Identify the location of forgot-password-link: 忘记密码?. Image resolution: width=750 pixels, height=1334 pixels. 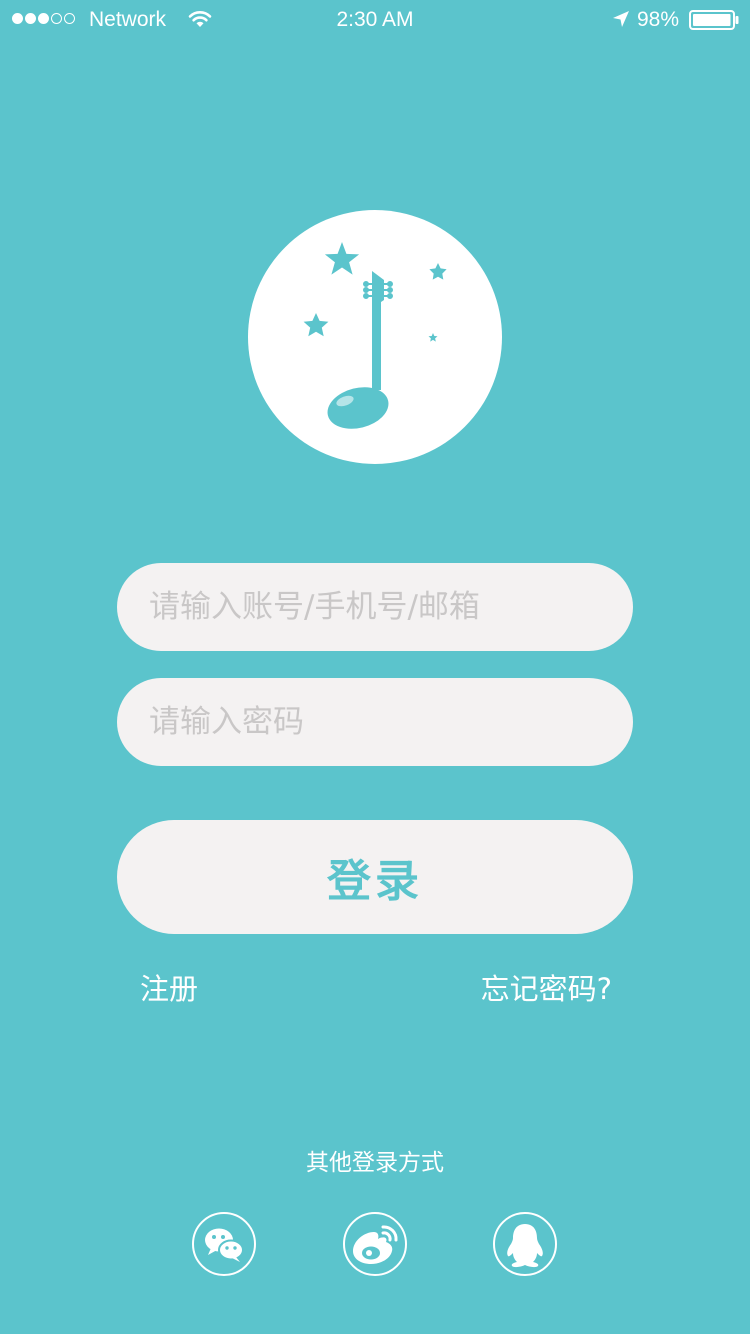
(546, 987).